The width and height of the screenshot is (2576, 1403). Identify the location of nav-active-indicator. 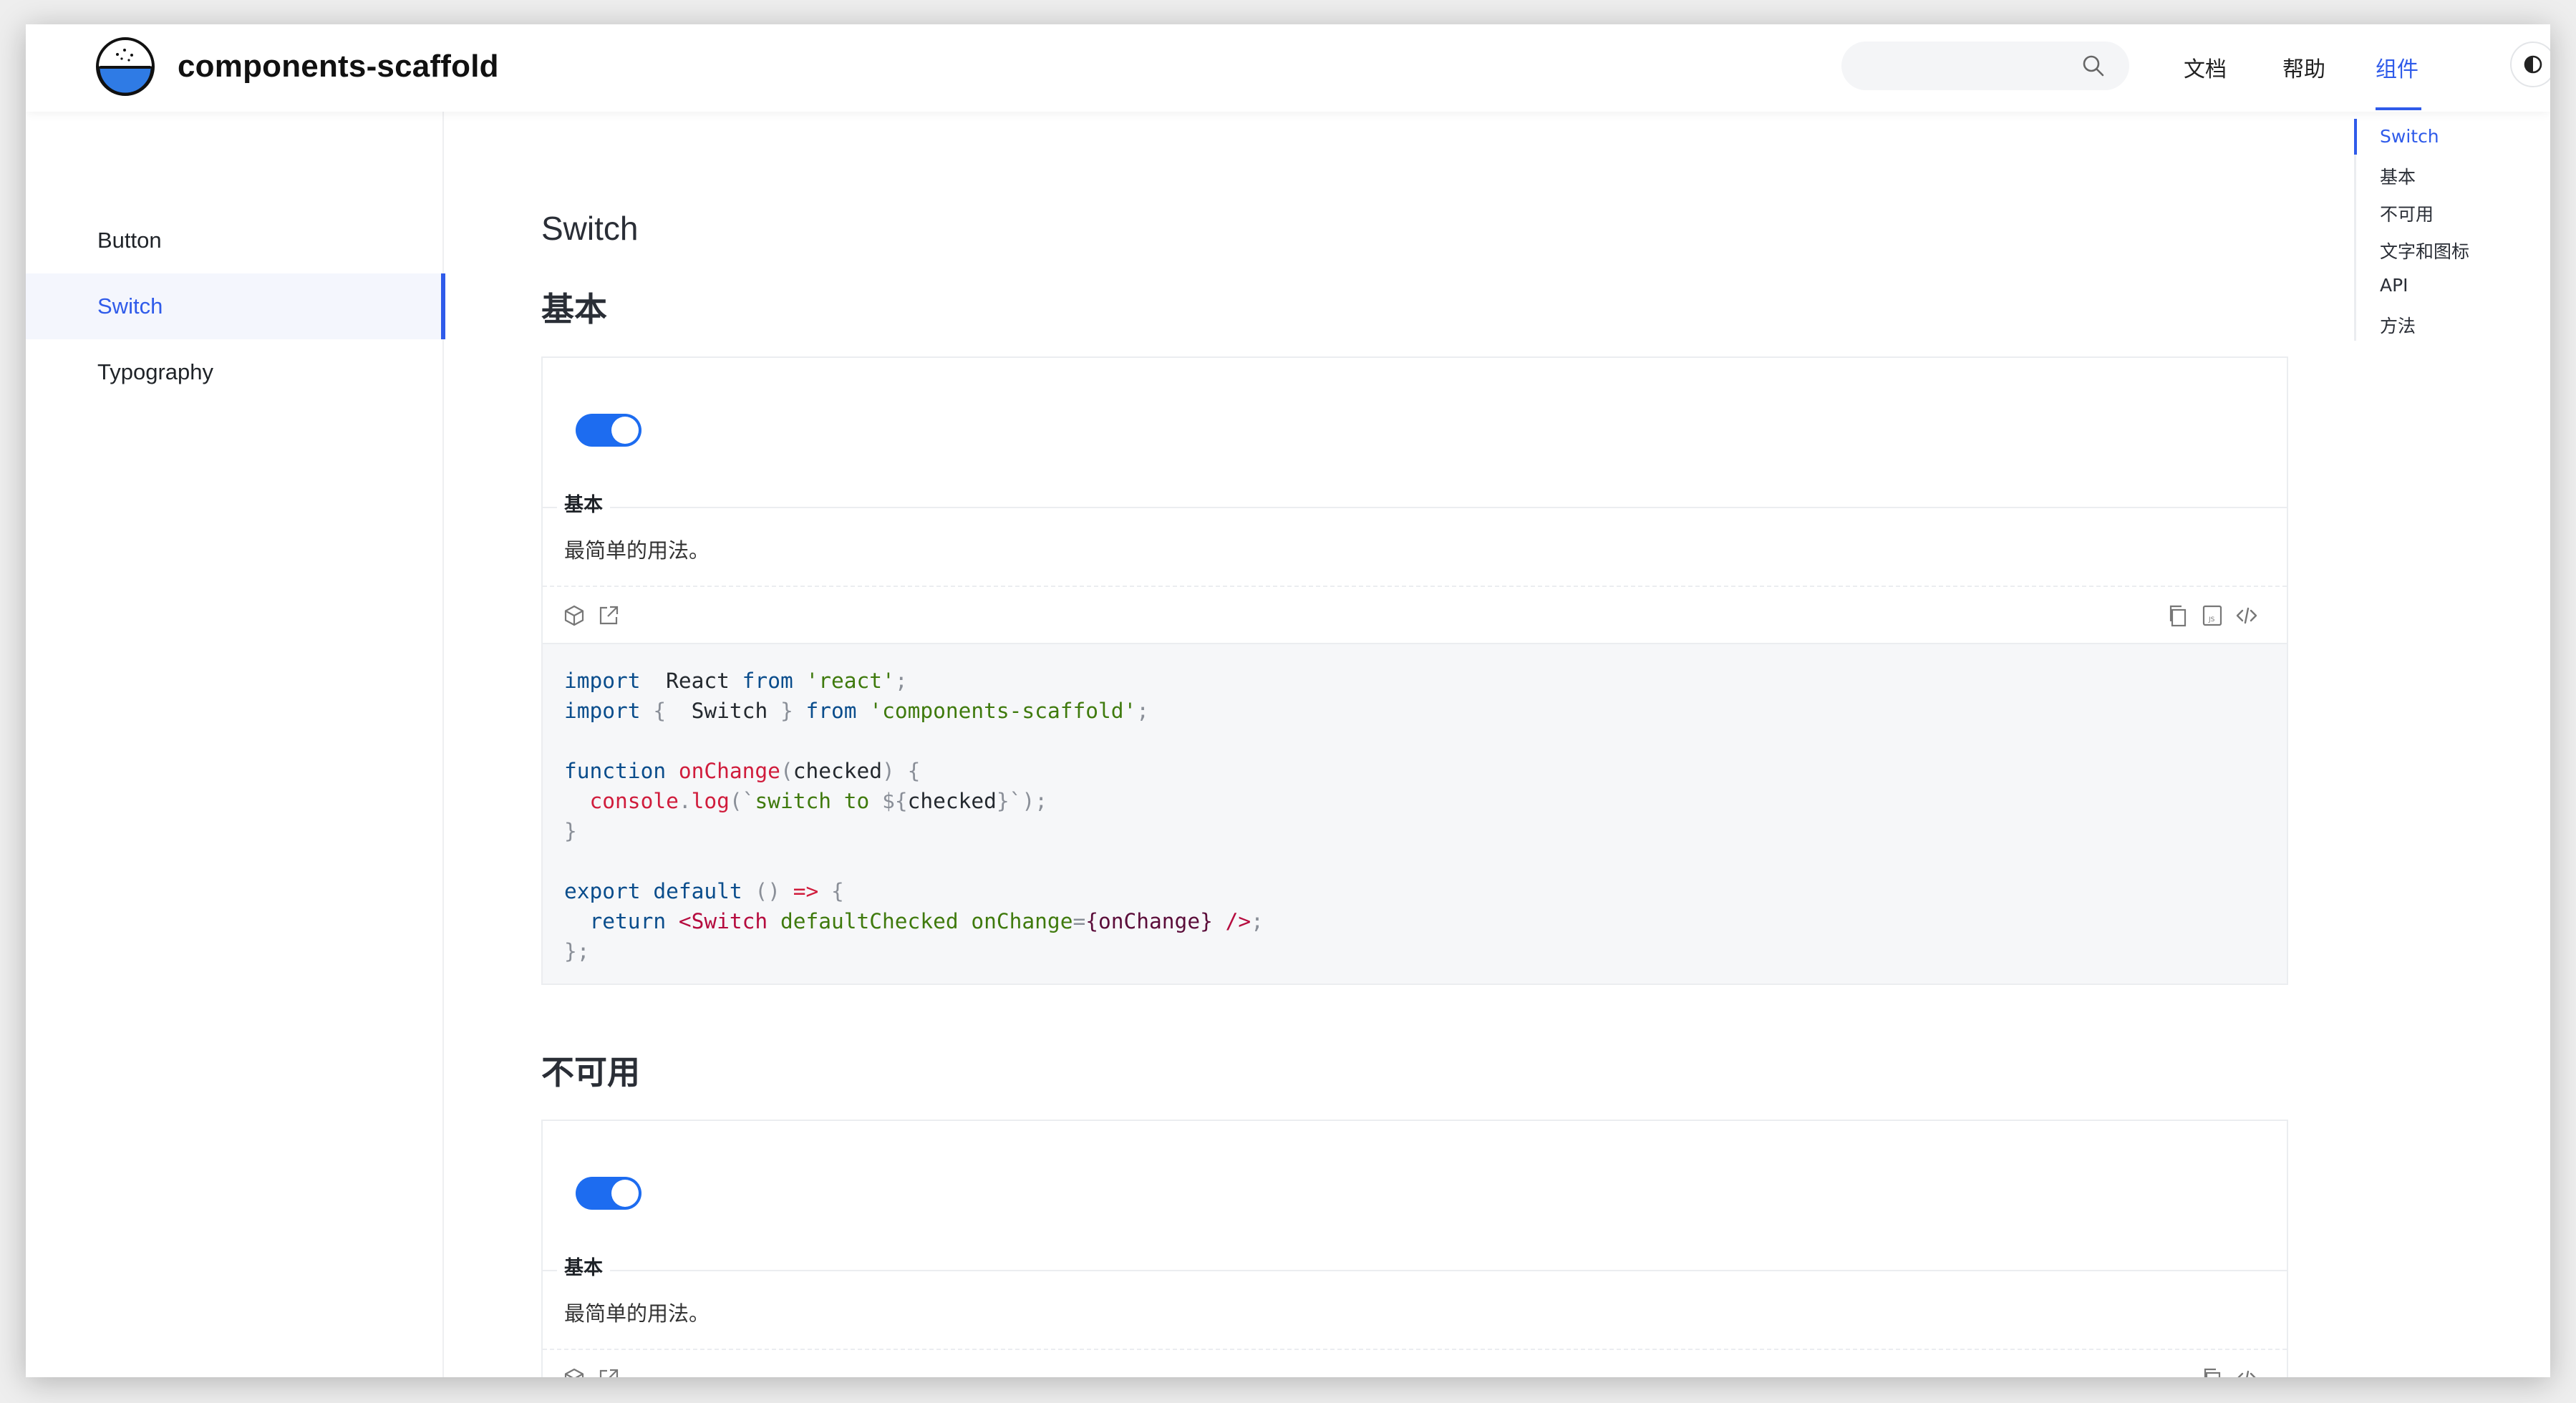
(2399, 108).